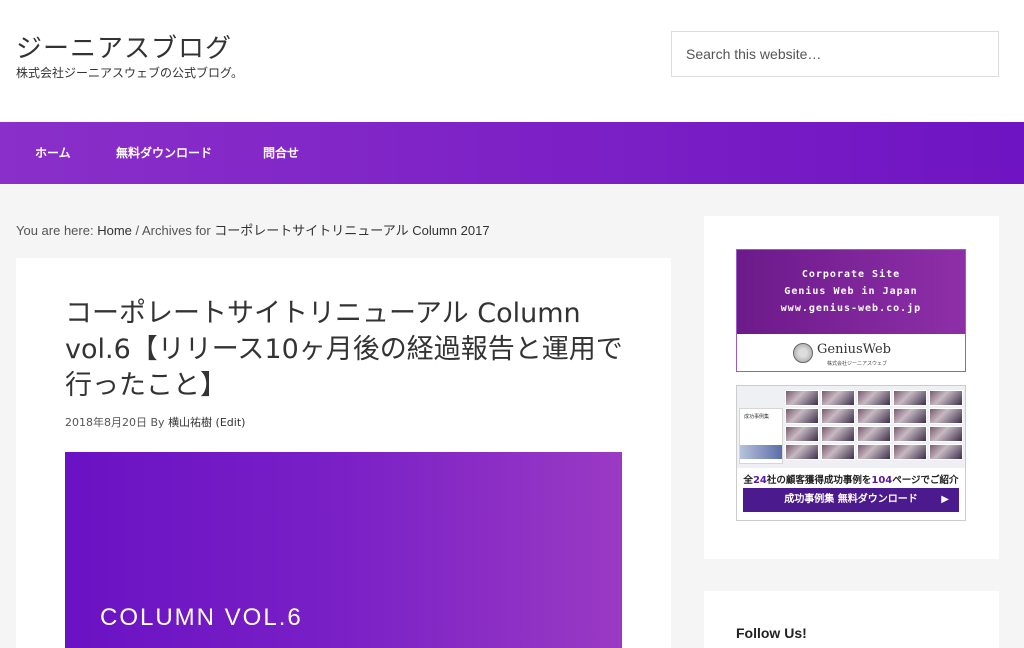 The image size is (1024, 648). I want to click on article-by: By, so click(158, 422).